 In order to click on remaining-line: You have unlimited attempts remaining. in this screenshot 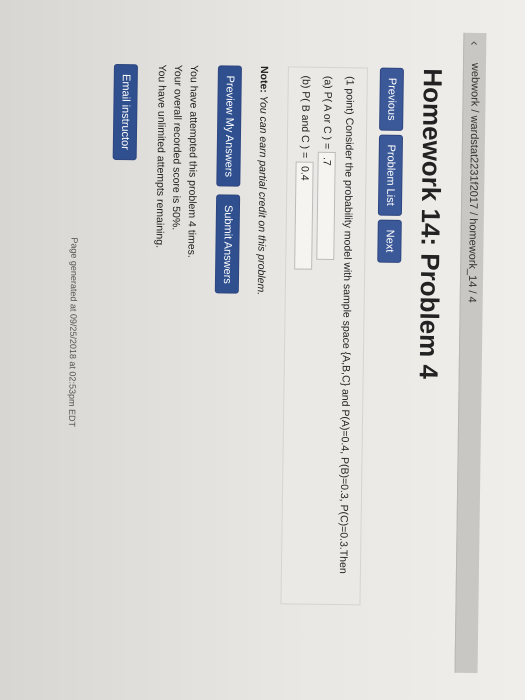, I will do `click(160, 156)`.